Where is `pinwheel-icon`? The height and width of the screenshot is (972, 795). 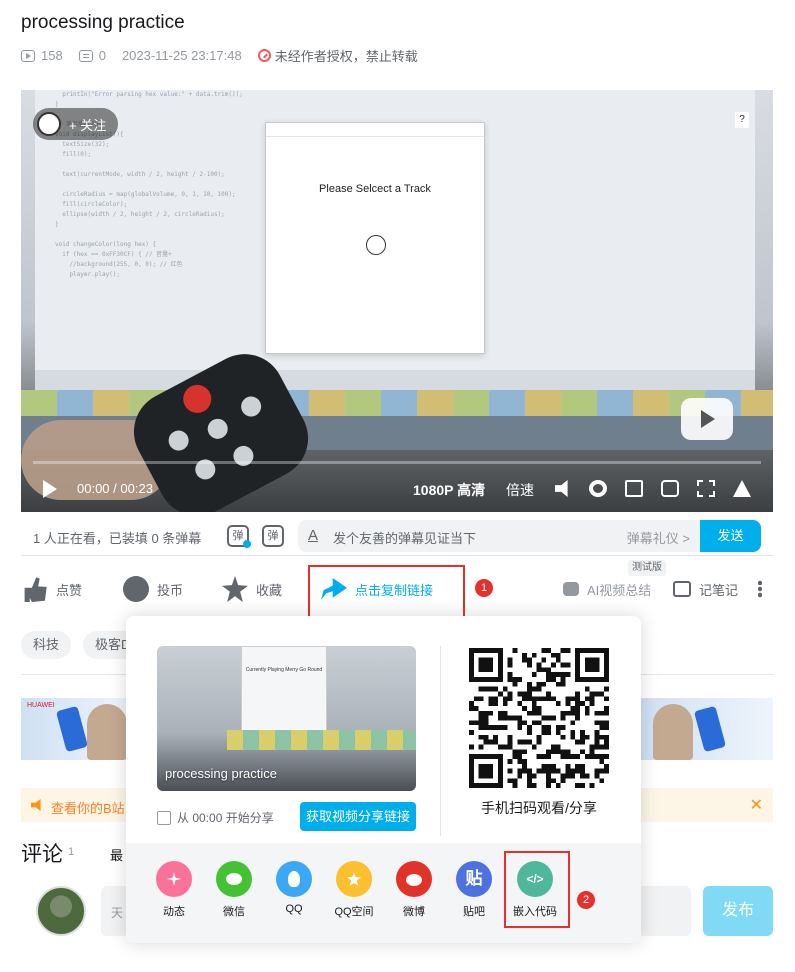 pinwheel-icon is located at coordinates (174, 879).